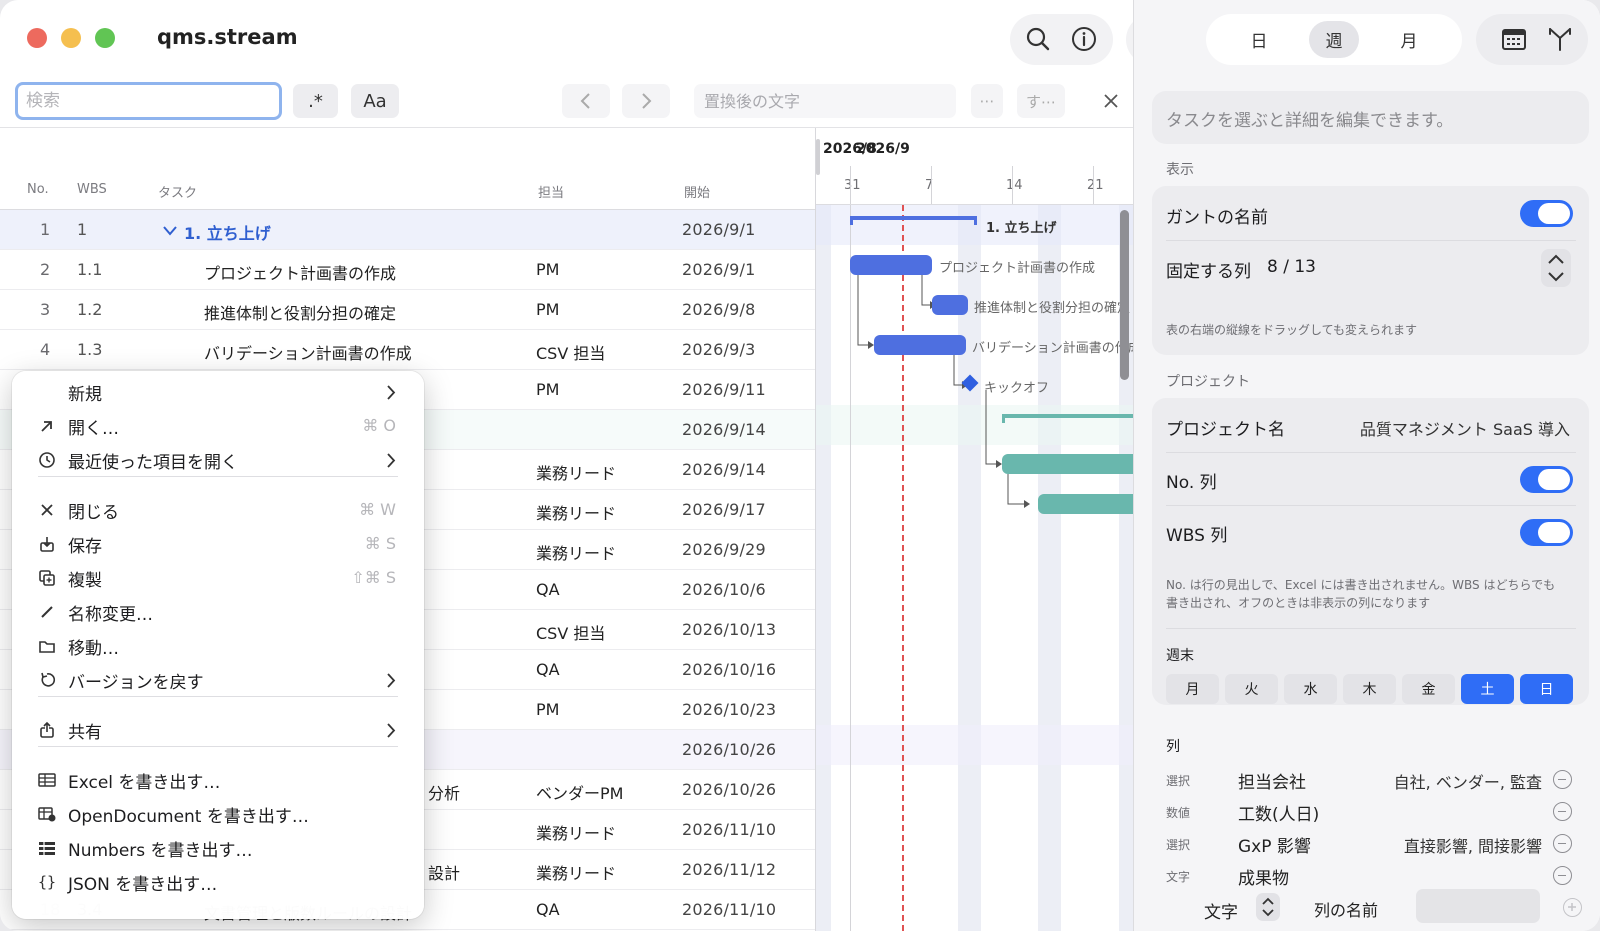 The image size is (1600, 931). I want to click on menu-item: 閉じる ⌘ W, so click(218, 510).